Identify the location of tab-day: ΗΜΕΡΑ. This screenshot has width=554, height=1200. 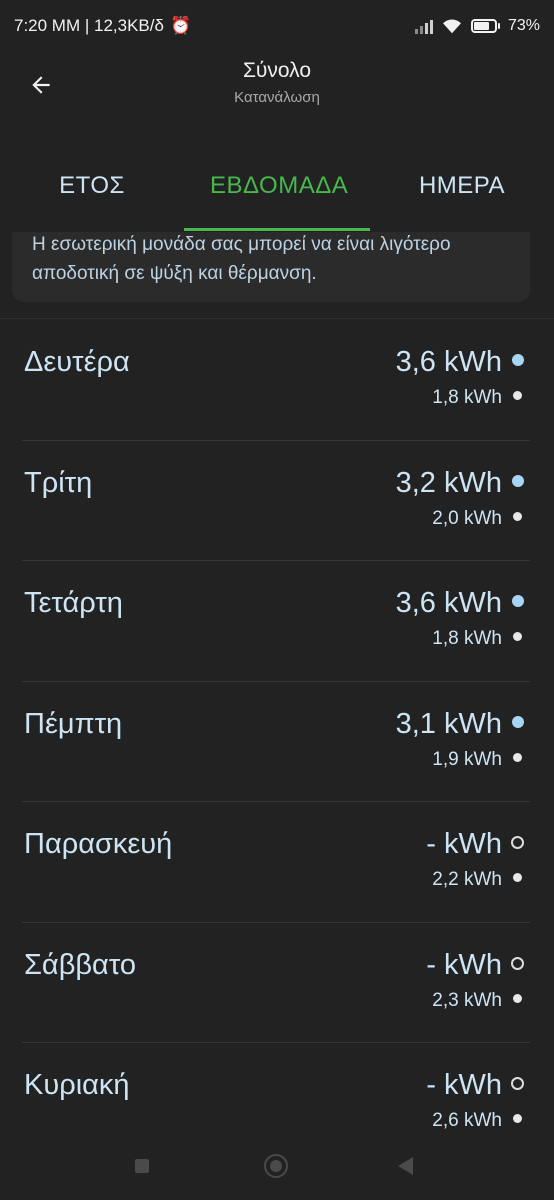
(462, 186).